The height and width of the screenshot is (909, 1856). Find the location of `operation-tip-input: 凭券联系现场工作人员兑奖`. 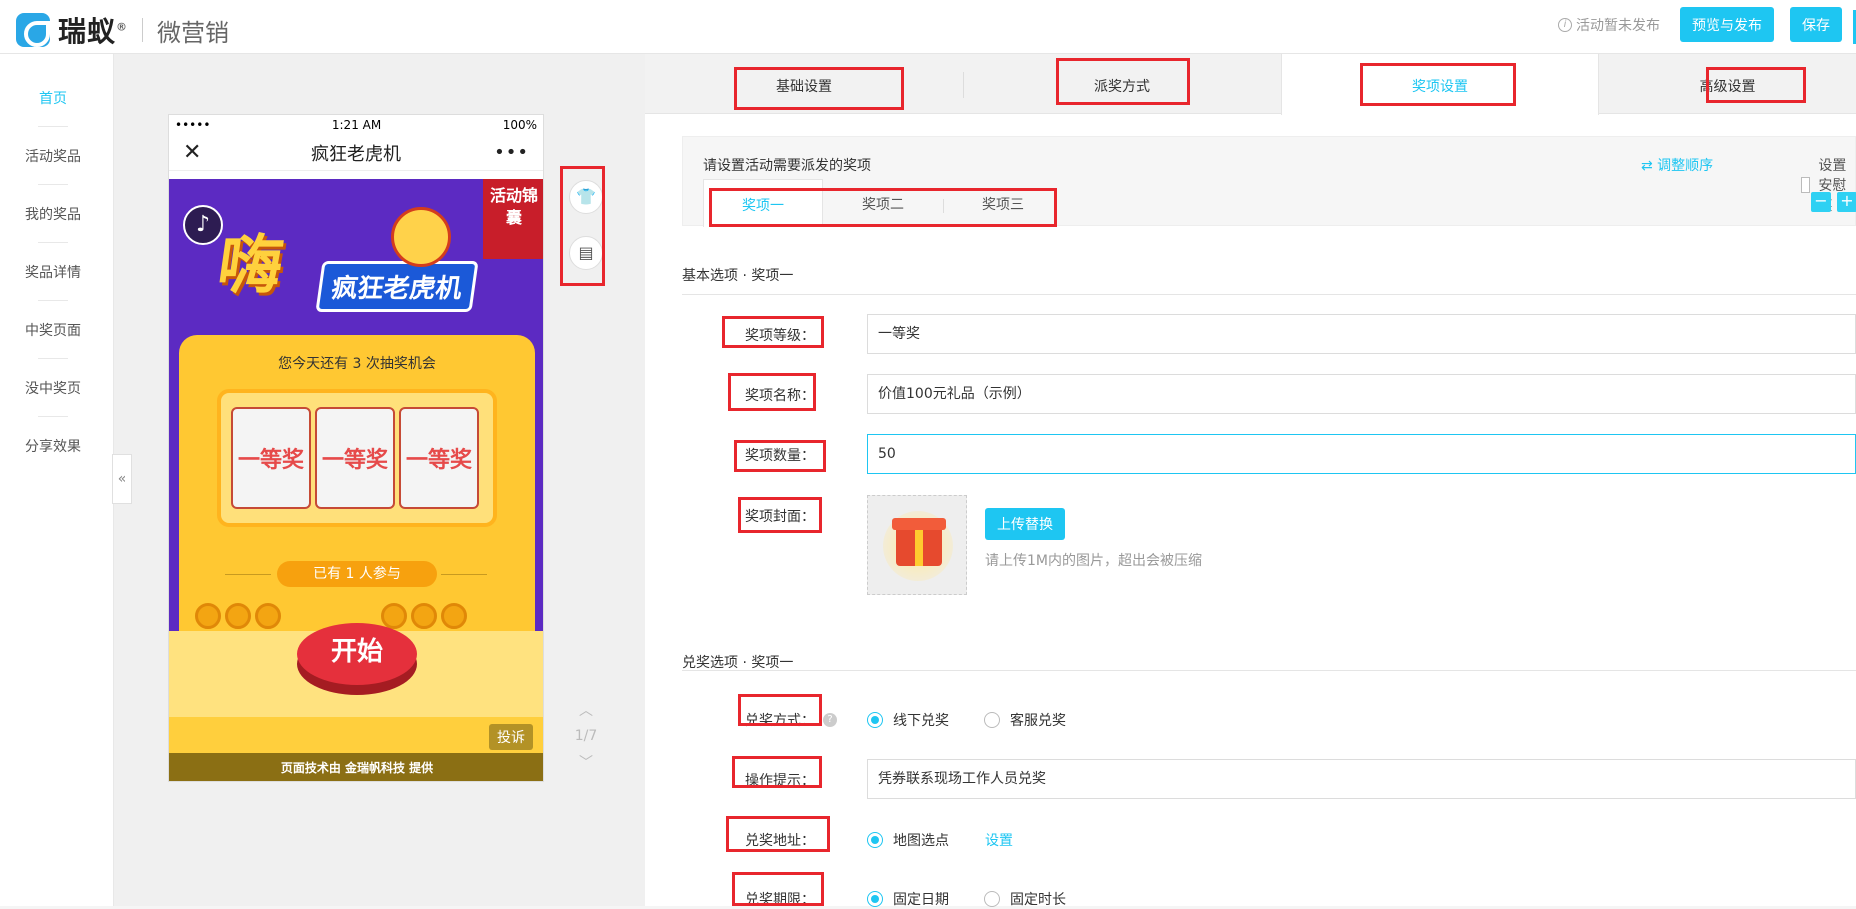

operation-tip-input: 凭券联系现场工作人员兑奖 is located at coordinates (1361, 779).